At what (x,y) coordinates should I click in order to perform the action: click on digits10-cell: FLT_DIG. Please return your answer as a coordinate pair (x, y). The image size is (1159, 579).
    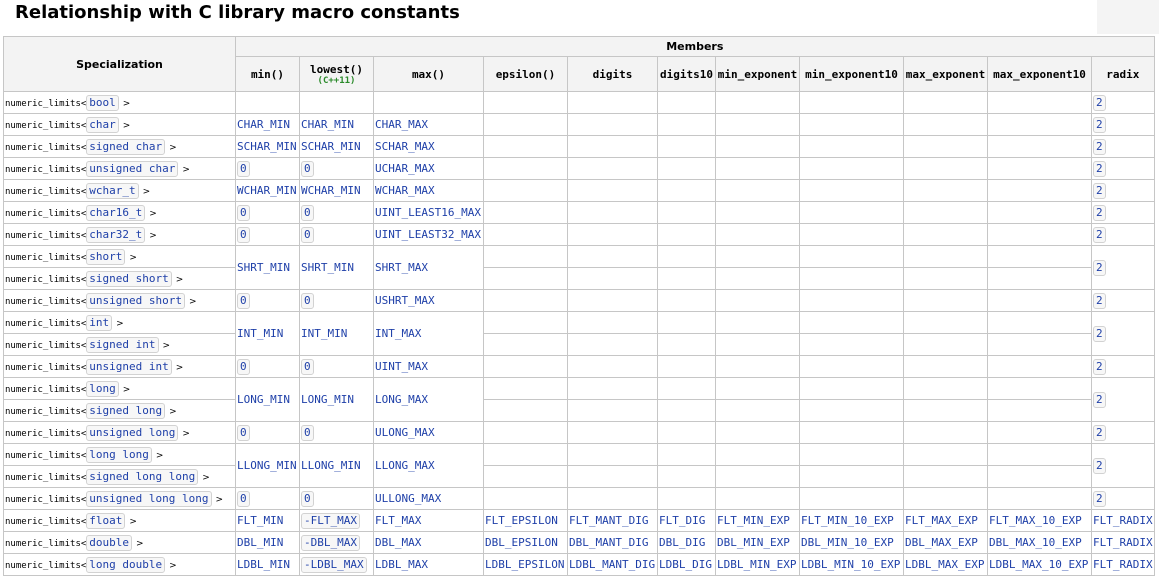
    Looking at the image, I should click on (686, 520).